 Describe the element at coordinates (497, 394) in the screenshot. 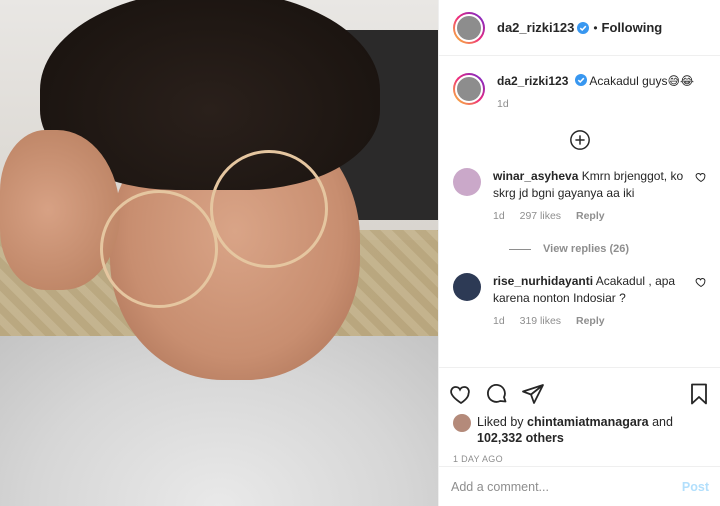

I see `comment-icon` at that location.